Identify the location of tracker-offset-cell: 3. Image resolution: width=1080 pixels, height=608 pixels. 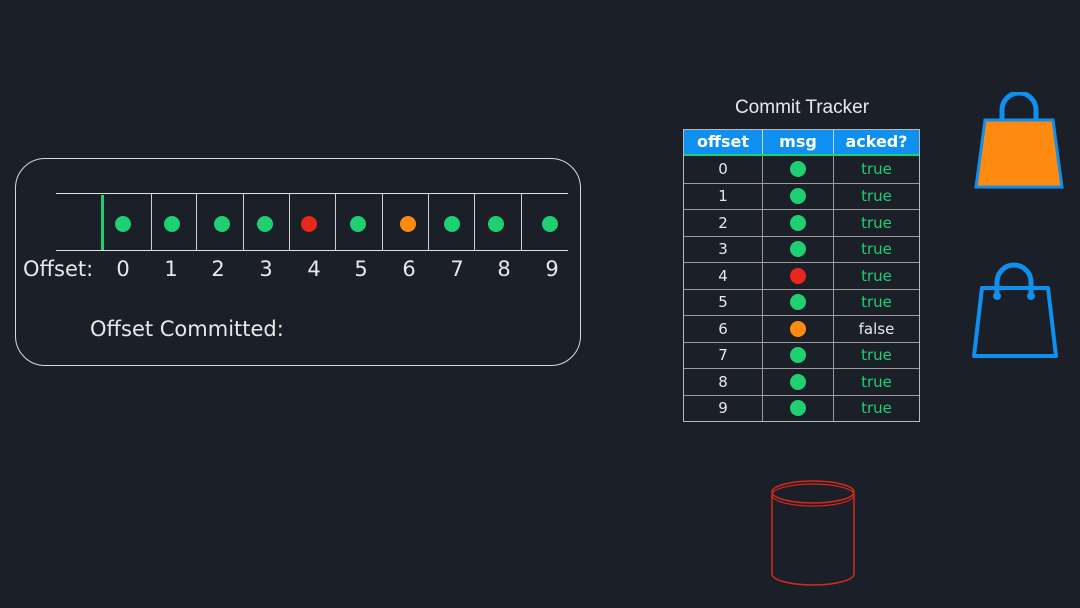
(723, 249).